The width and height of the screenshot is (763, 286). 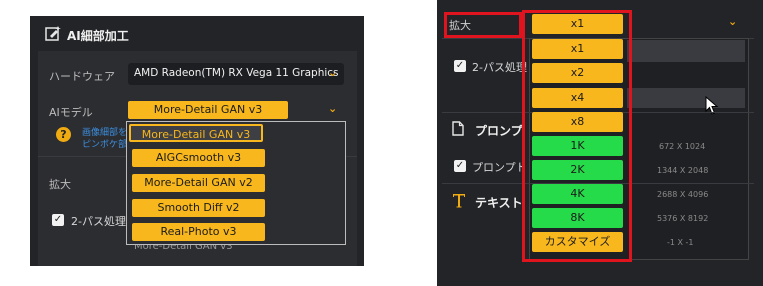 What do you see at coordinates (71, 112) in the screenshot?
I see `ai-model-label: AIモデル` at bounding box center [71, 112].